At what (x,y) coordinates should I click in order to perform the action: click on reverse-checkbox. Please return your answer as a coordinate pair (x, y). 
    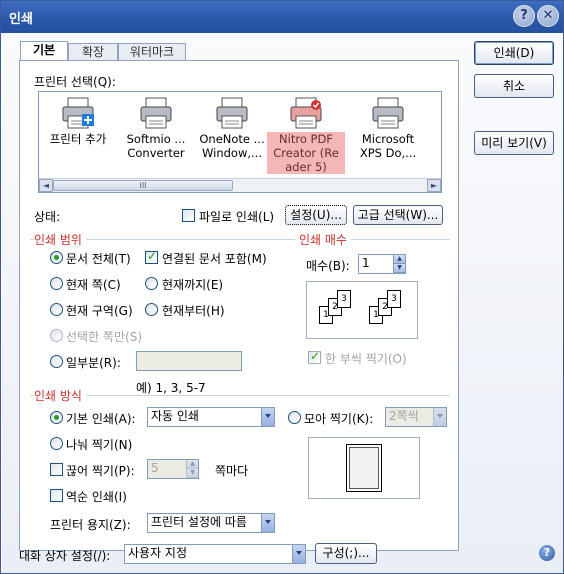
    Looking at the image, I should click on (56, 495).